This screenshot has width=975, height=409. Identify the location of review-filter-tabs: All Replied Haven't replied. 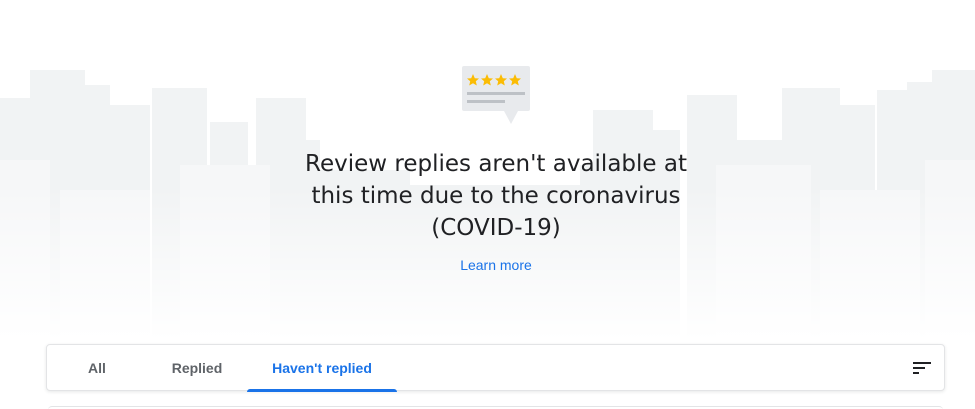
(495, 368).